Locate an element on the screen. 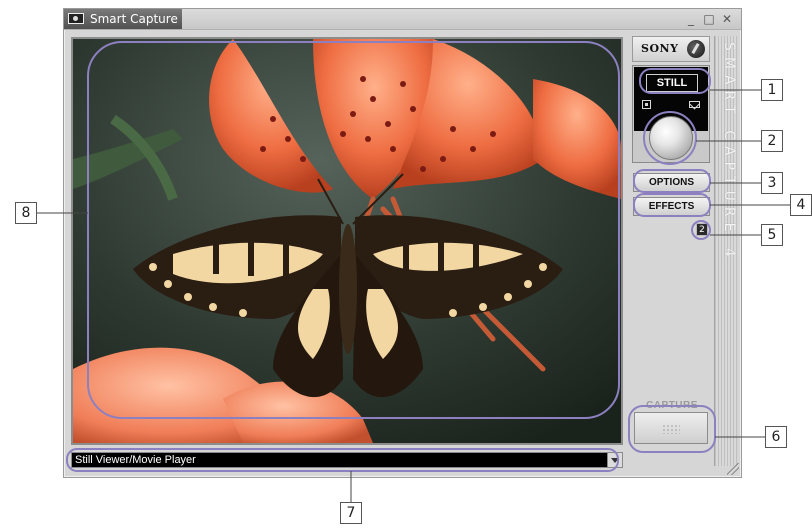  minimize-button: _ is located at coordinates (691, 19).